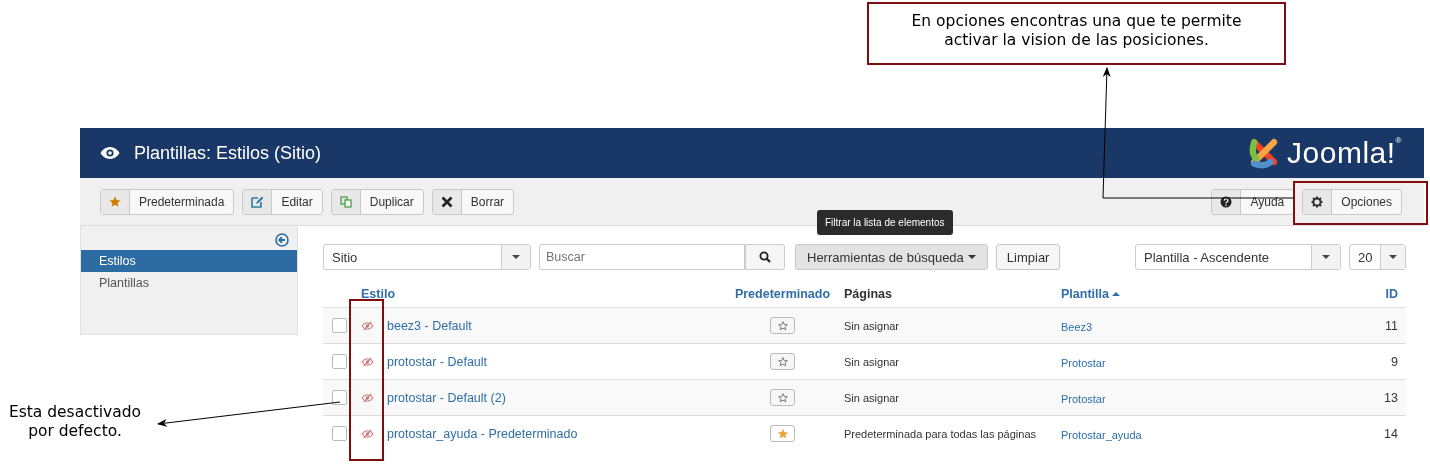  I want to click on search-field: Buscar, so click(642, 257).